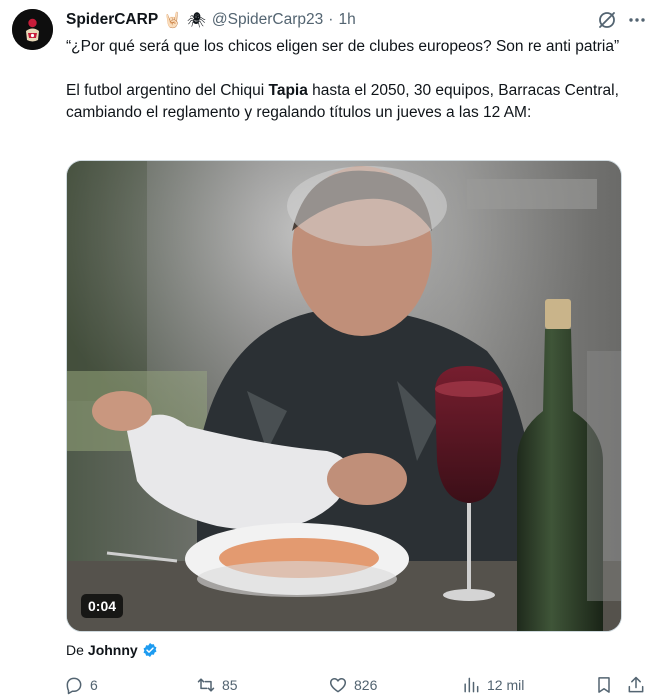  I want to click on view-count: 12 mil, so click(506, 685).